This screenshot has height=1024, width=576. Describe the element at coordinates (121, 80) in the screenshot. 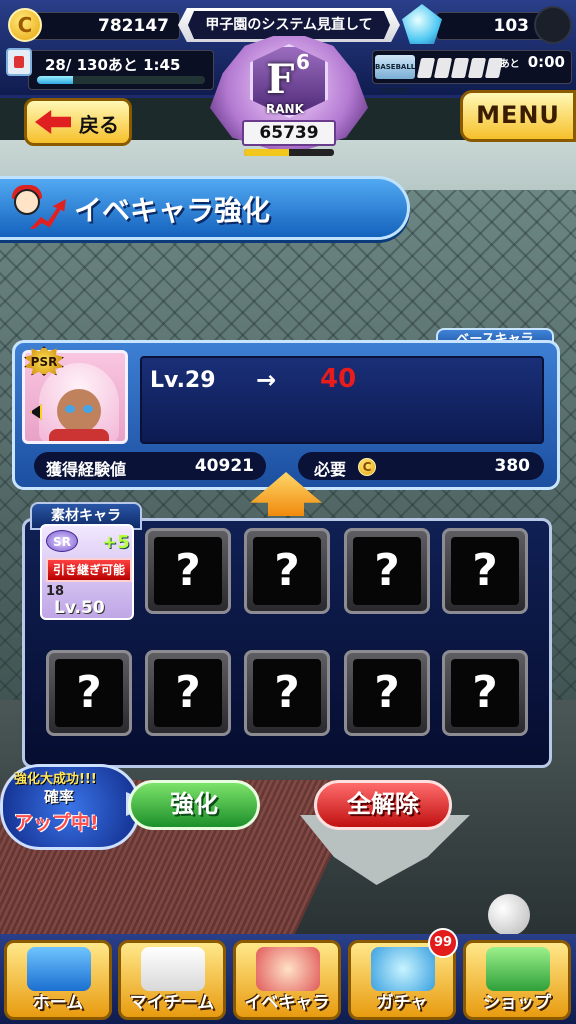

I see `stamina-bar` at that location.